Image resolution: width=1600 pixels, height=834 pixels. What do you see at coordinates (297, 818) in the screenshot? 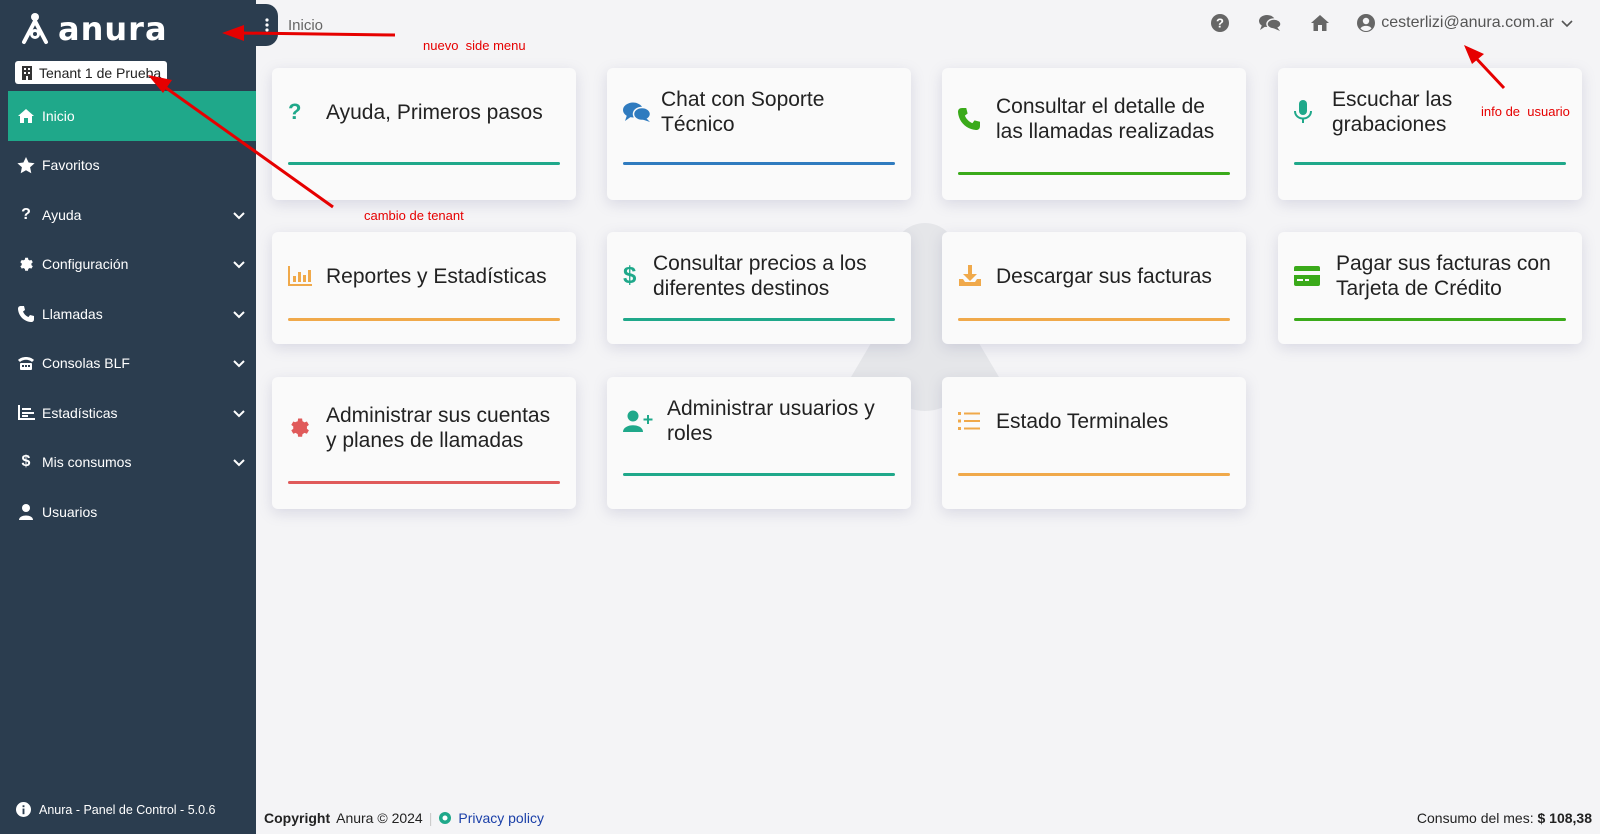
I see `copyright-label: Copyright` at bounding box center [297, 818].